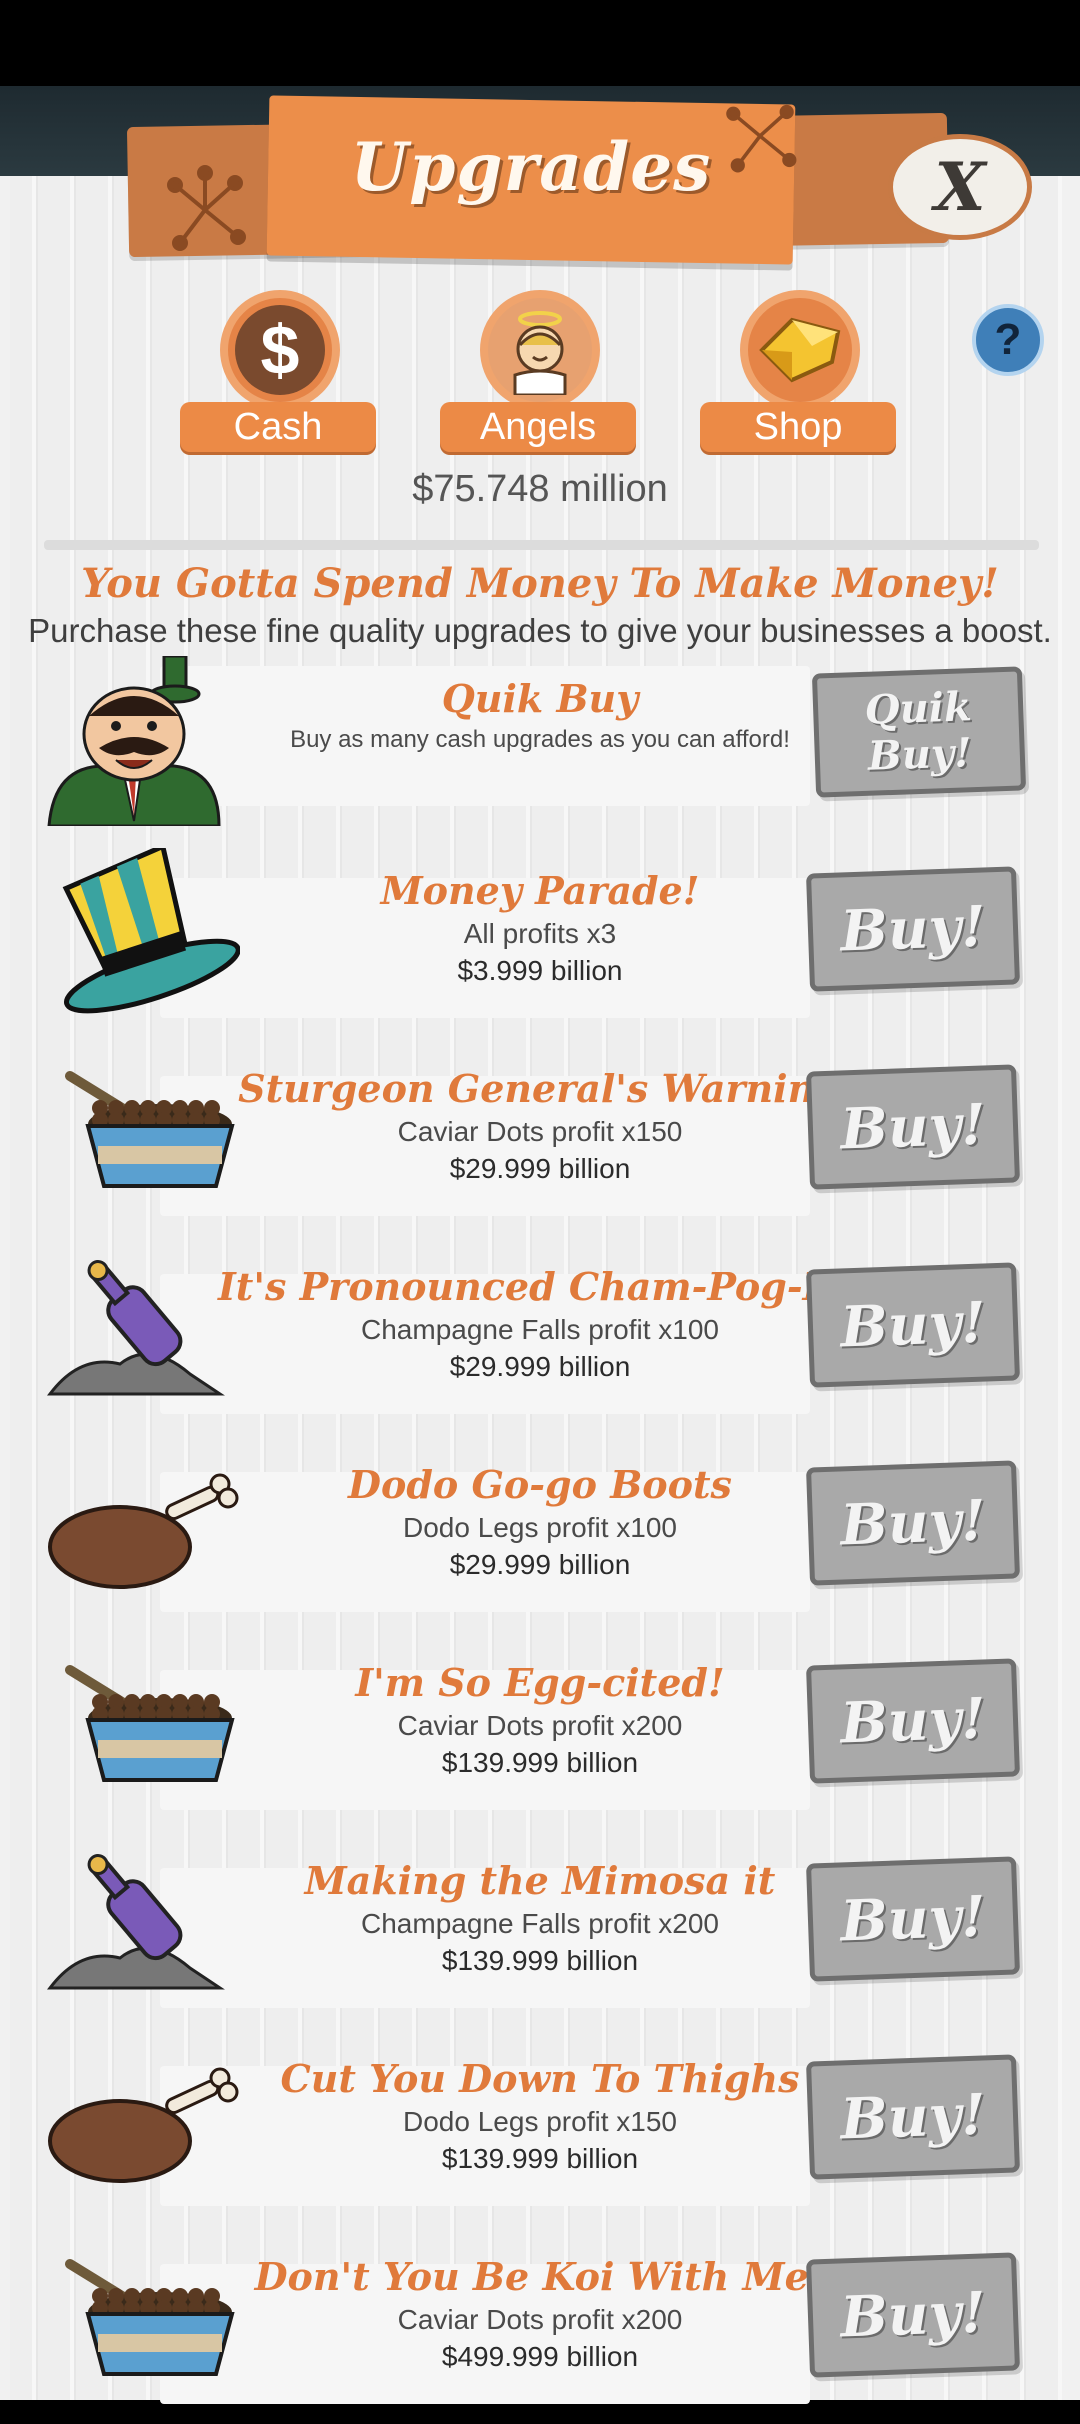 This screenshot has width=1080, height=2424. What do you see at coordinates (540, 1923) in the screenshot?
I see `upgrade-description: Champagne Falls profit x200` at bounding box center [540, 1923].